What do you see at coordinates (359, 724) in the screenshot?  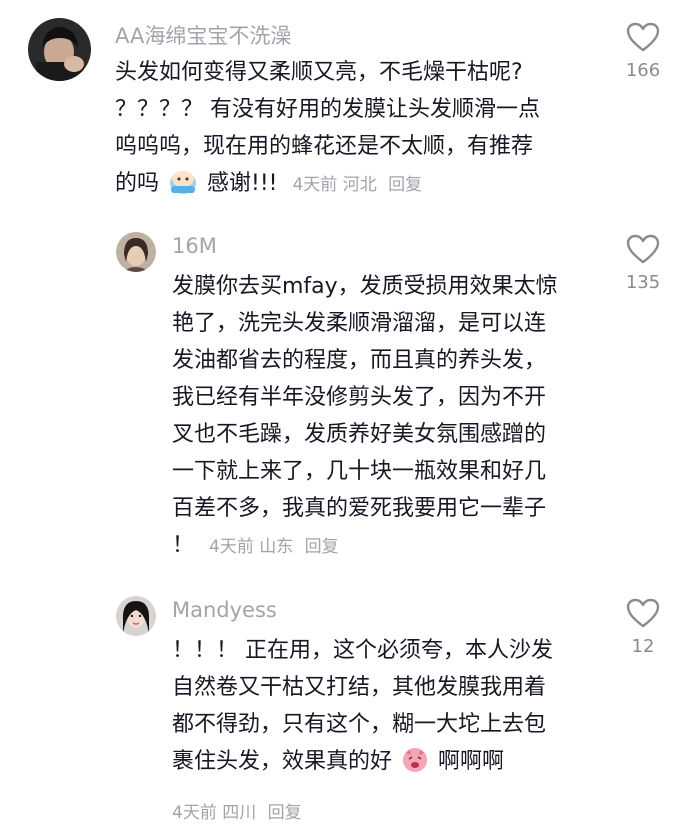 I see `comment-line: 都不得劲，只有这个，糊一大坨上去包` at bounding box center [359, 724].